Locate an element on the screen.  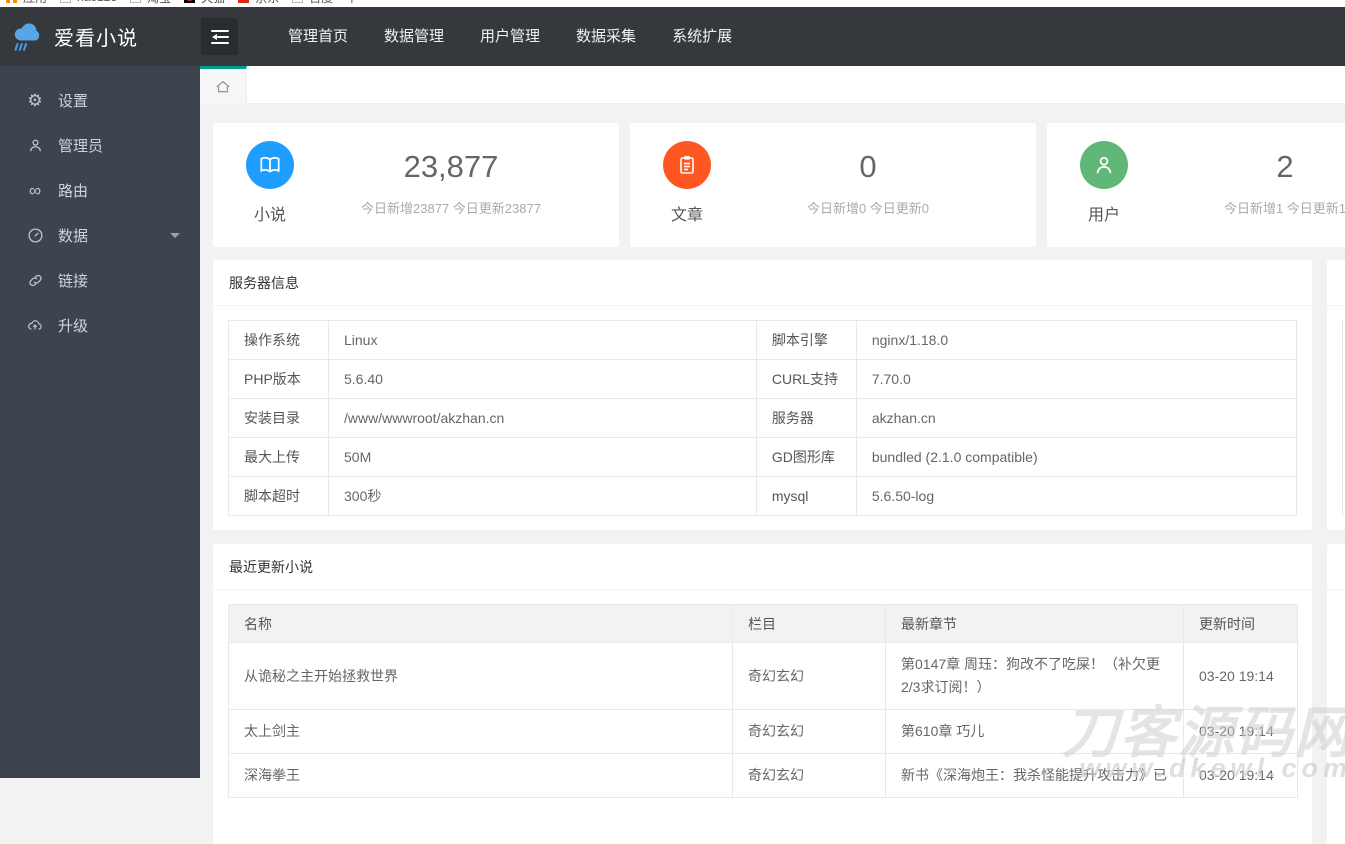
info-value: akzhan.cn is located at coordinates (1076, 418).